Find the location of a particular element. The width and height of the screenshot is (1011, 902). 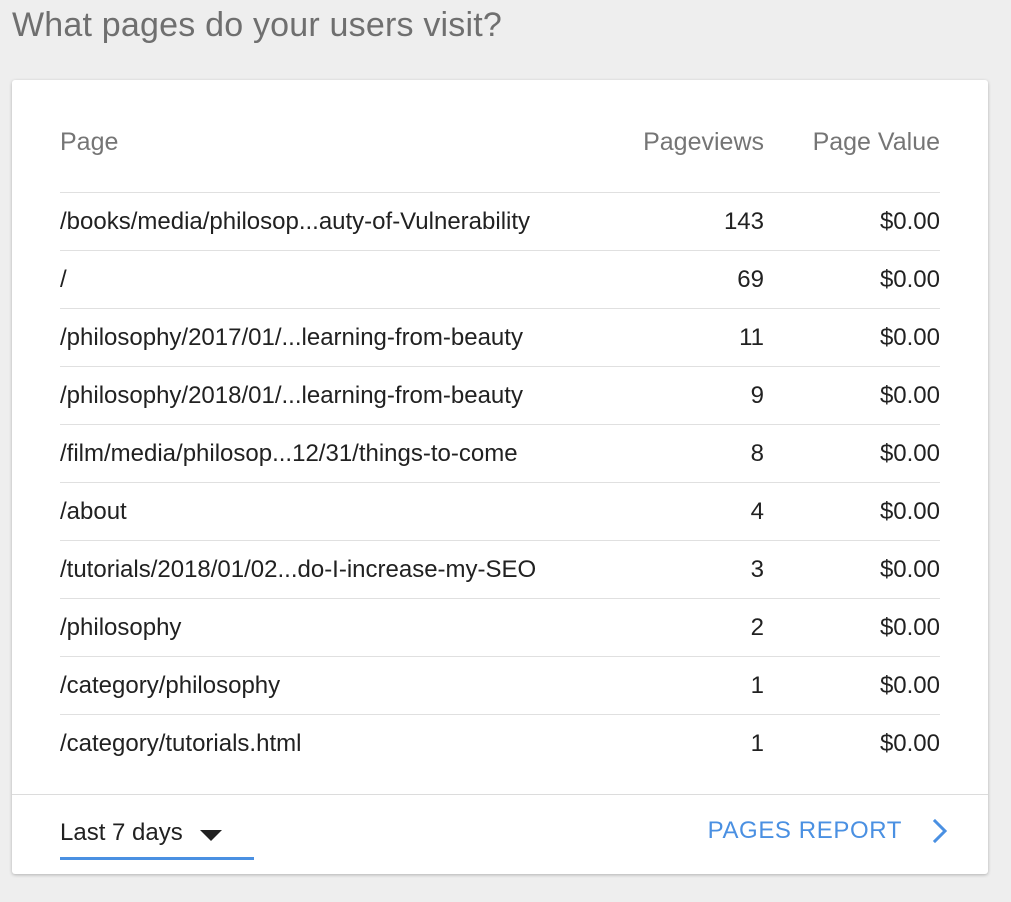

pages-report-label: PAGES REPORT is located at coordinates (804, 830).